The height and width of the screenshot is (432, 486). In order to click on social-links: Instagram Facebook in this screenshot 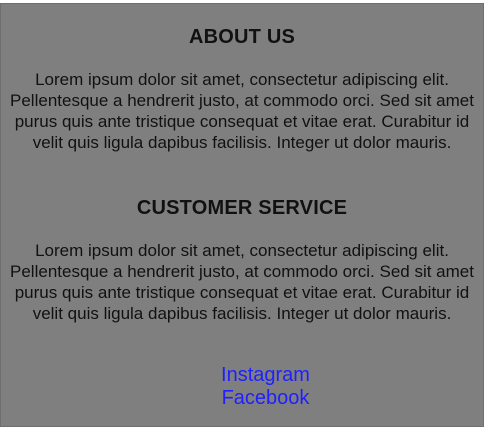, I will do `click(242, 387)`.